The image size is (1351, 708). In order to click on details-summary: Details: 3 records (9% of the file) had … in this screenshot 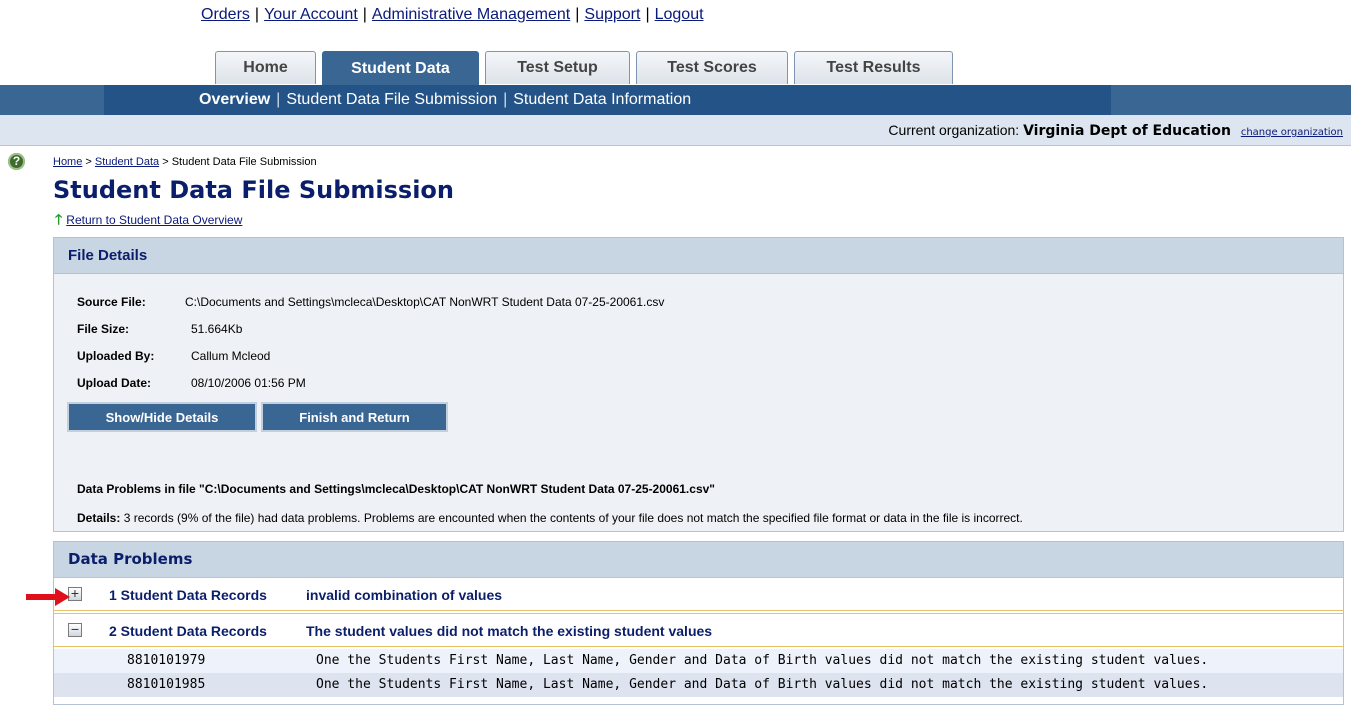, I will do `click(550, 518)`.